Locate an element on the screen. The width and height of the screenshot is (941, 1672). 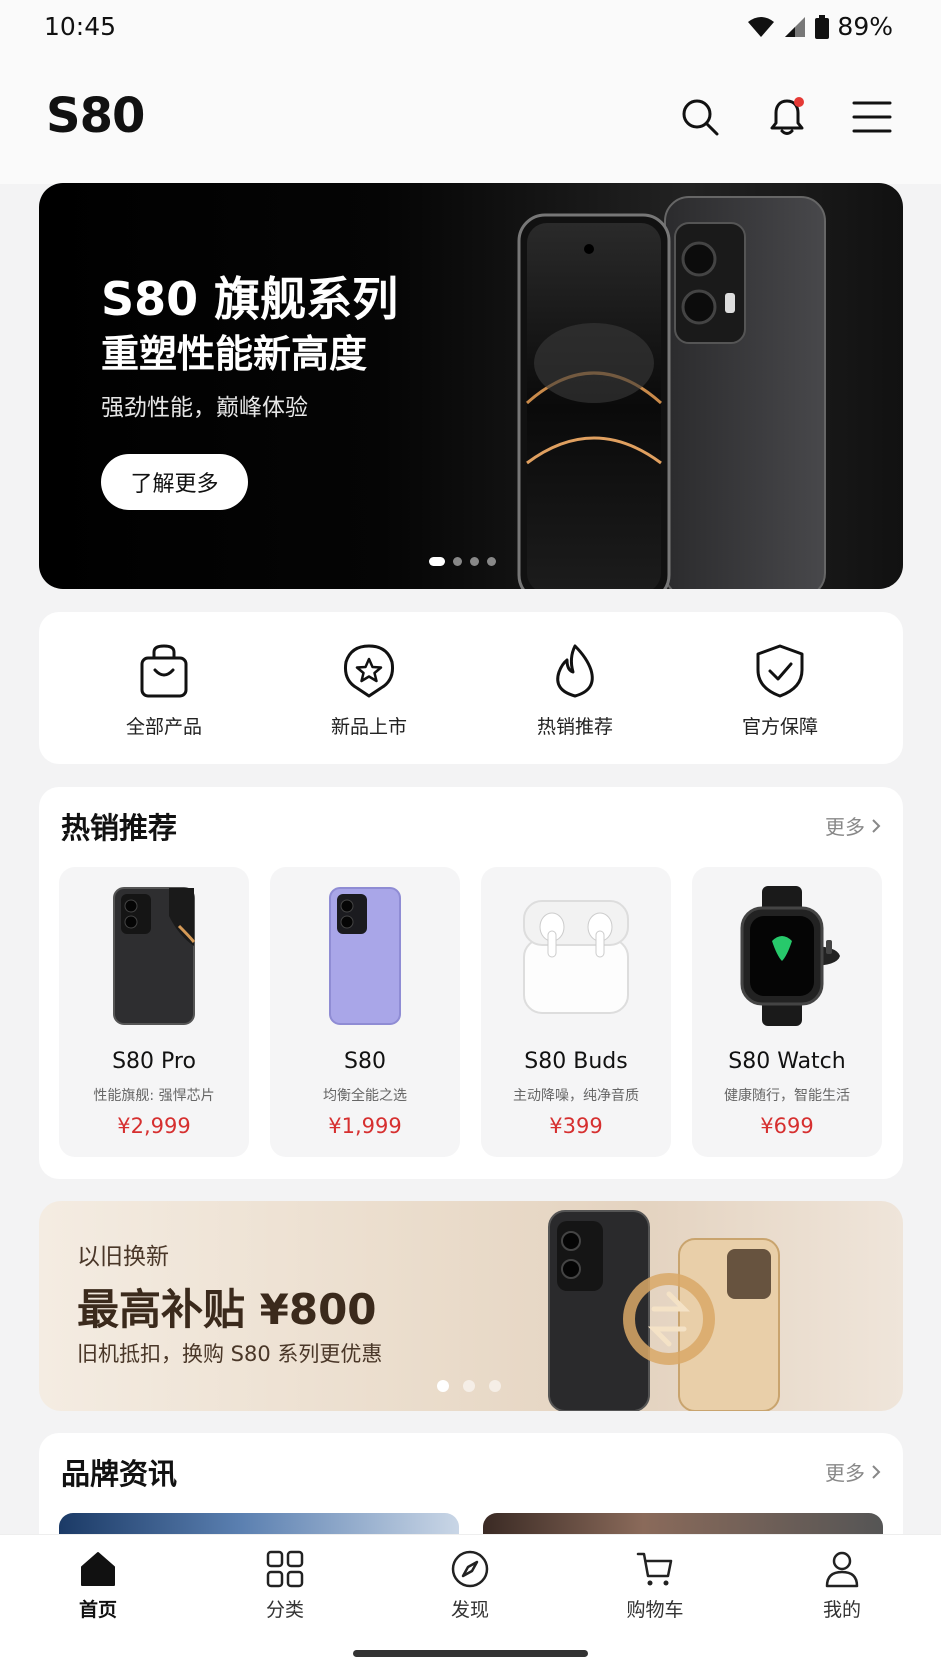
quick-link-label: 新品上市 is located at coordinates (368, 727).